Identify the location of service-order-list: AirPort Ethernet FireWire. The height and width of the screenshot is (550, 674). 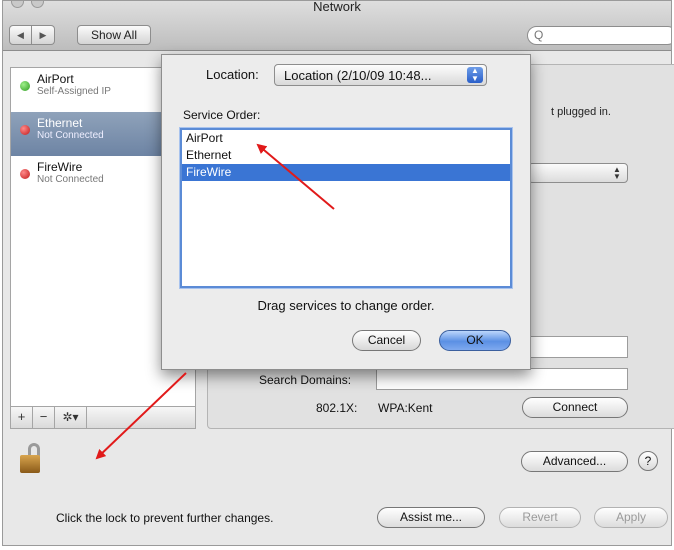
(346, 208).